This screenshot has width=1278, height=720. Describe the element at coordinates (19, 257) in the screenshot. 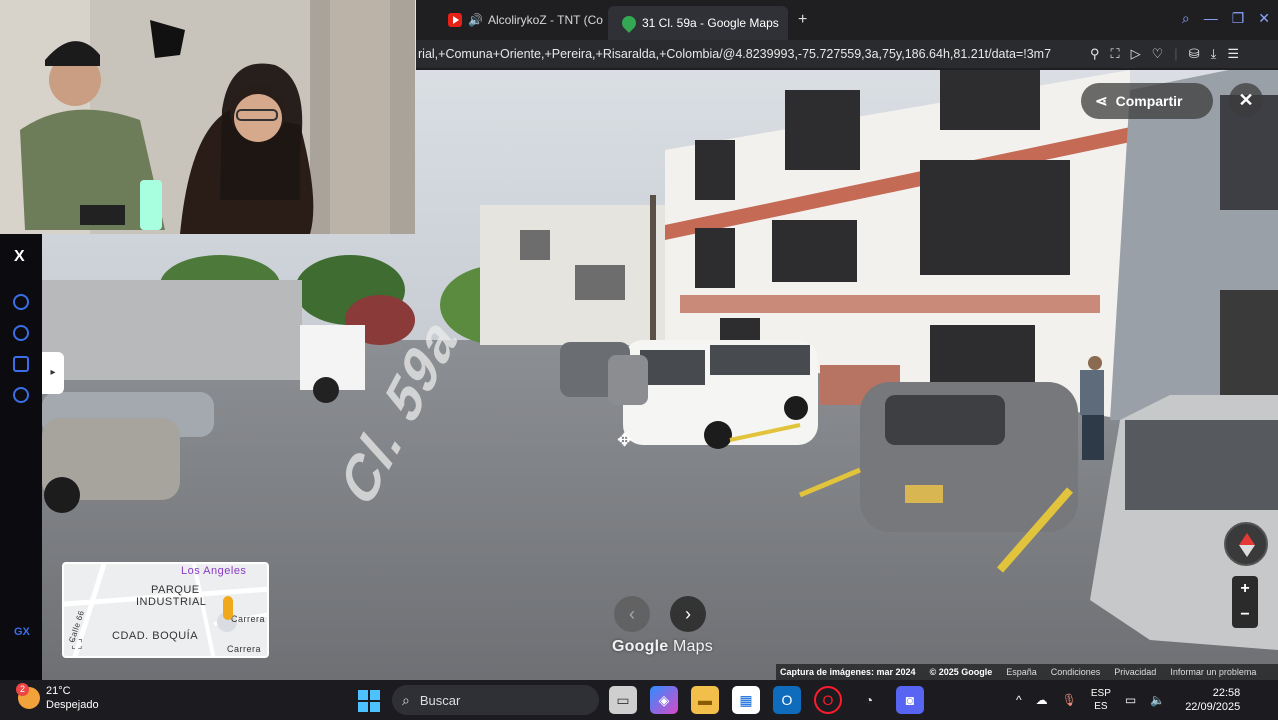

I see `x-icon: X` at that location.